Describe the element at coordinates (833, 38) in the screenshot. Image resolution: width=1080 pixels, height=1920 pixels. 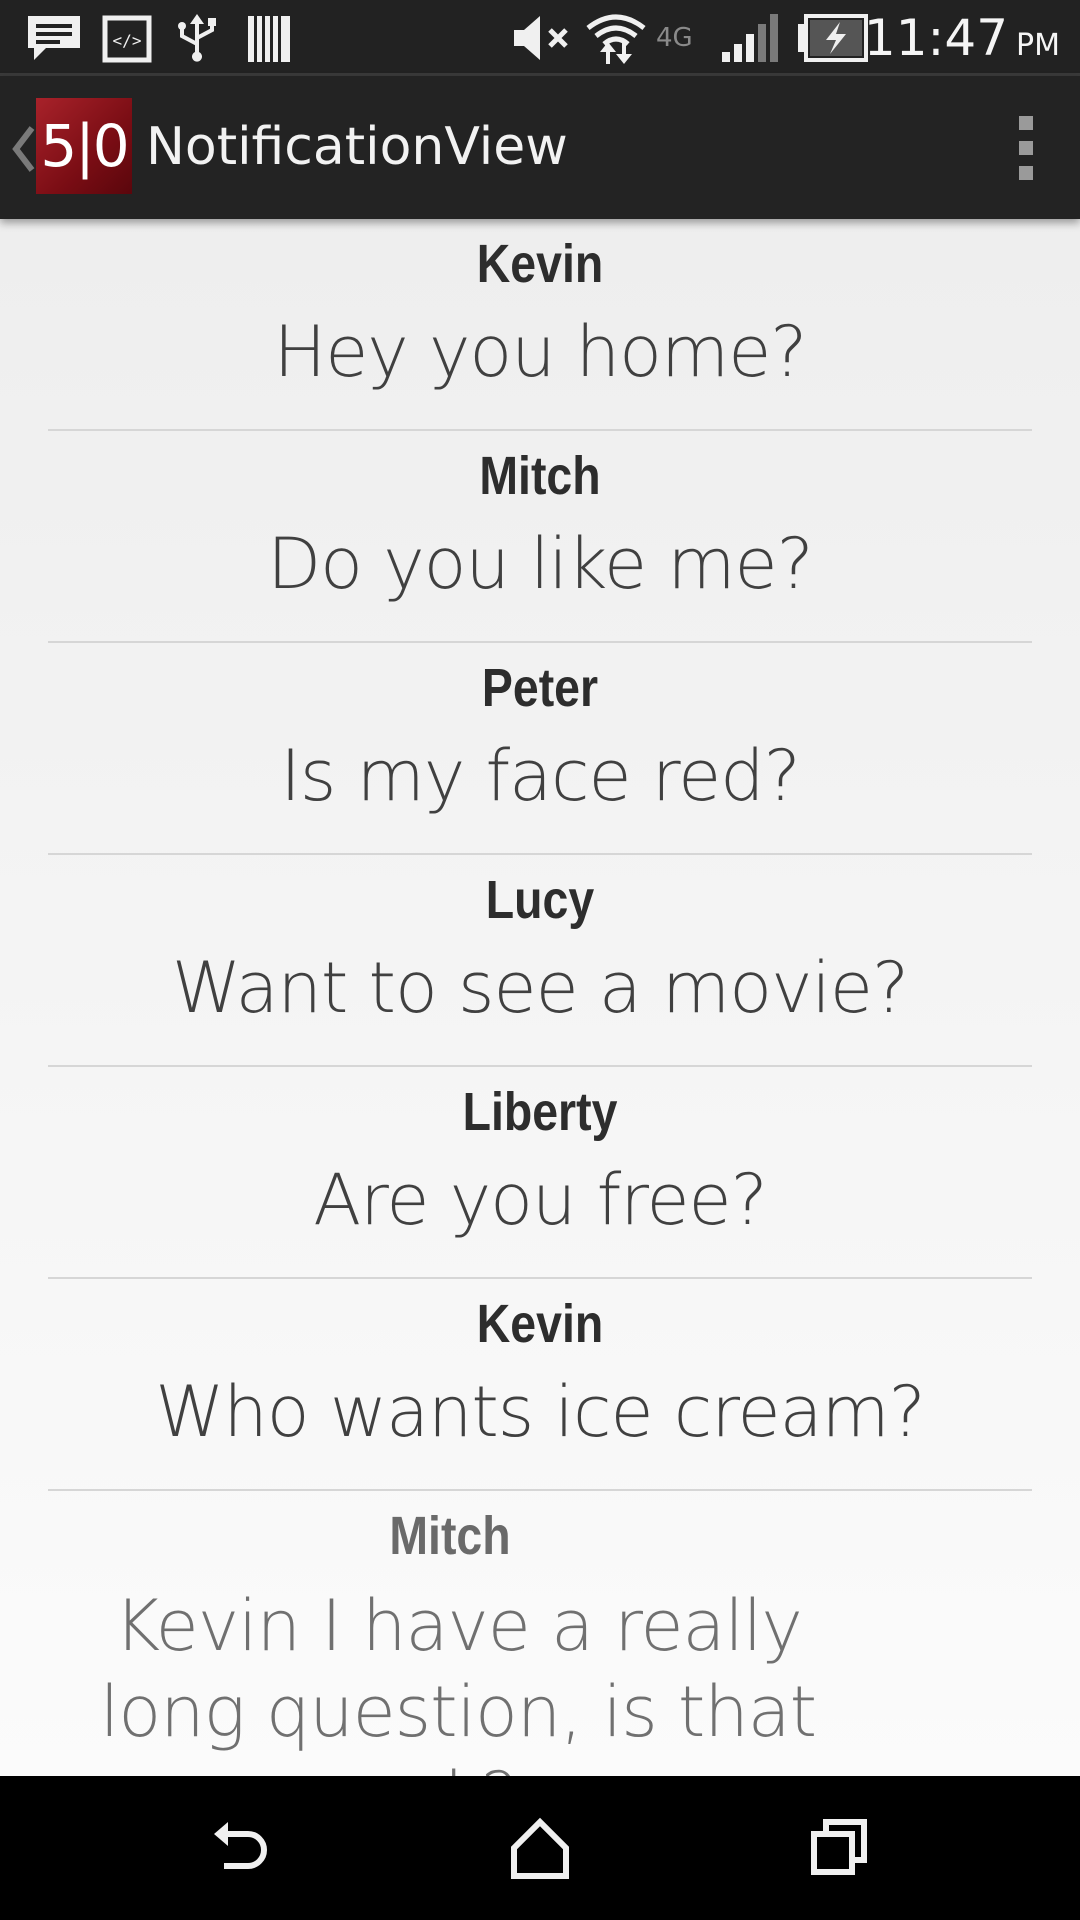
I see `battery-charging-icon` at that location.